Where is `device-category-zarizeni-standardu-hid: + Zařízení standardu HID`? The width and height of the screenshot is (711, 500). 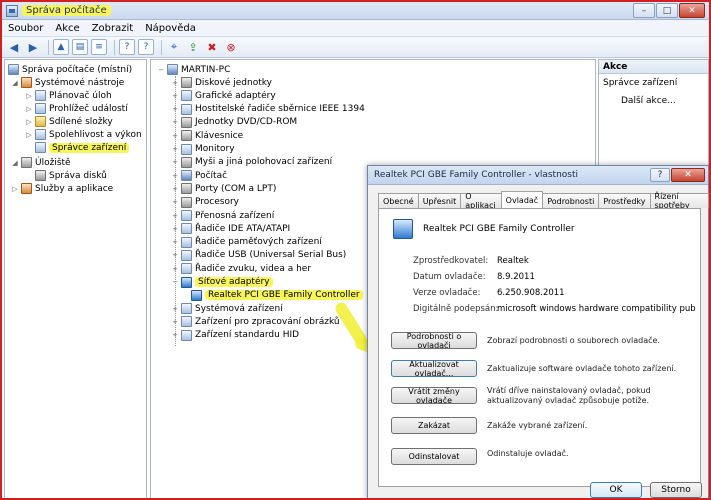 device-category-zarizeni-standardu-hid: + Zařízení standardu HID is located at coordinates (235, 335).